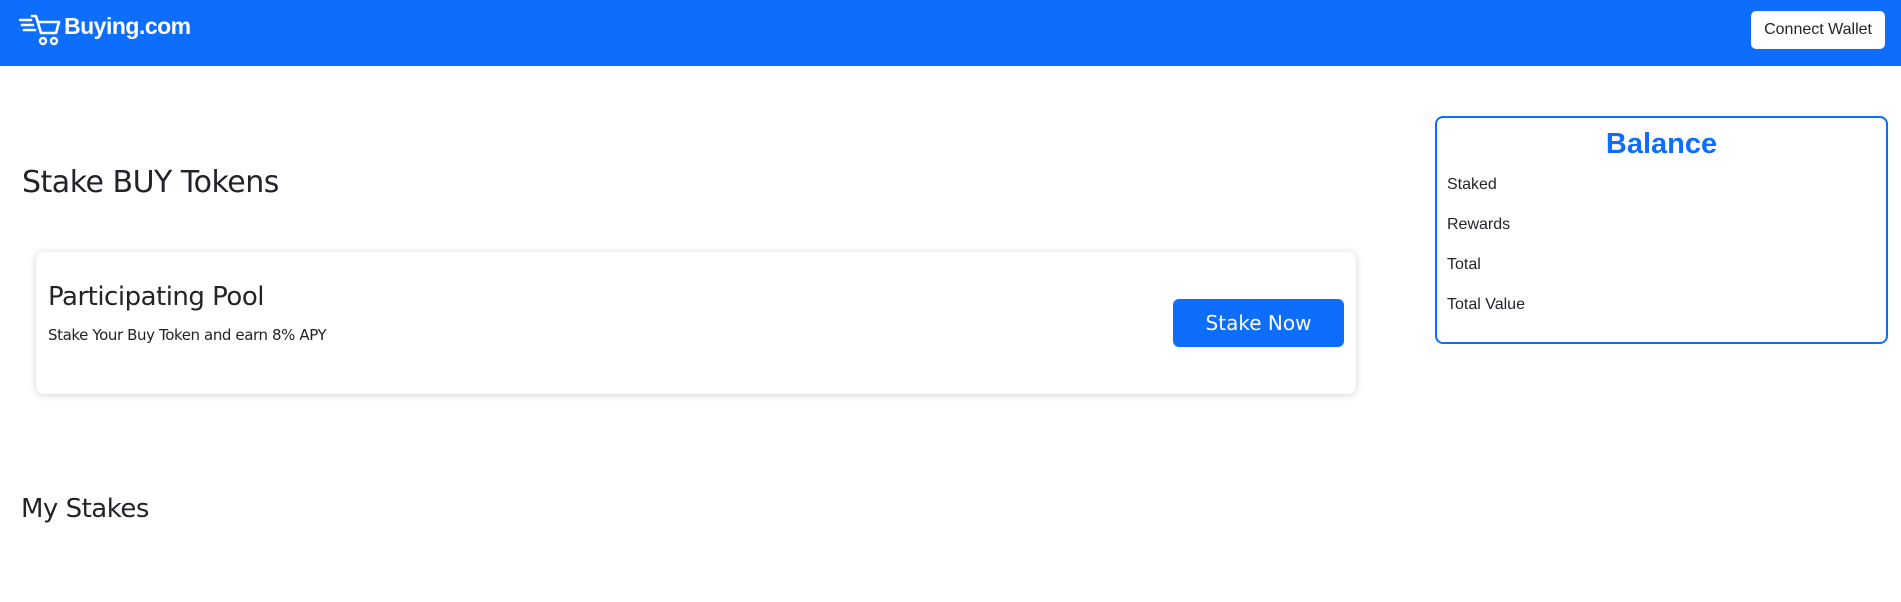 The width and height of the screenshot is (1901, 602). I want to click on stake-now-button: Stake Now, so click(1258, 323).